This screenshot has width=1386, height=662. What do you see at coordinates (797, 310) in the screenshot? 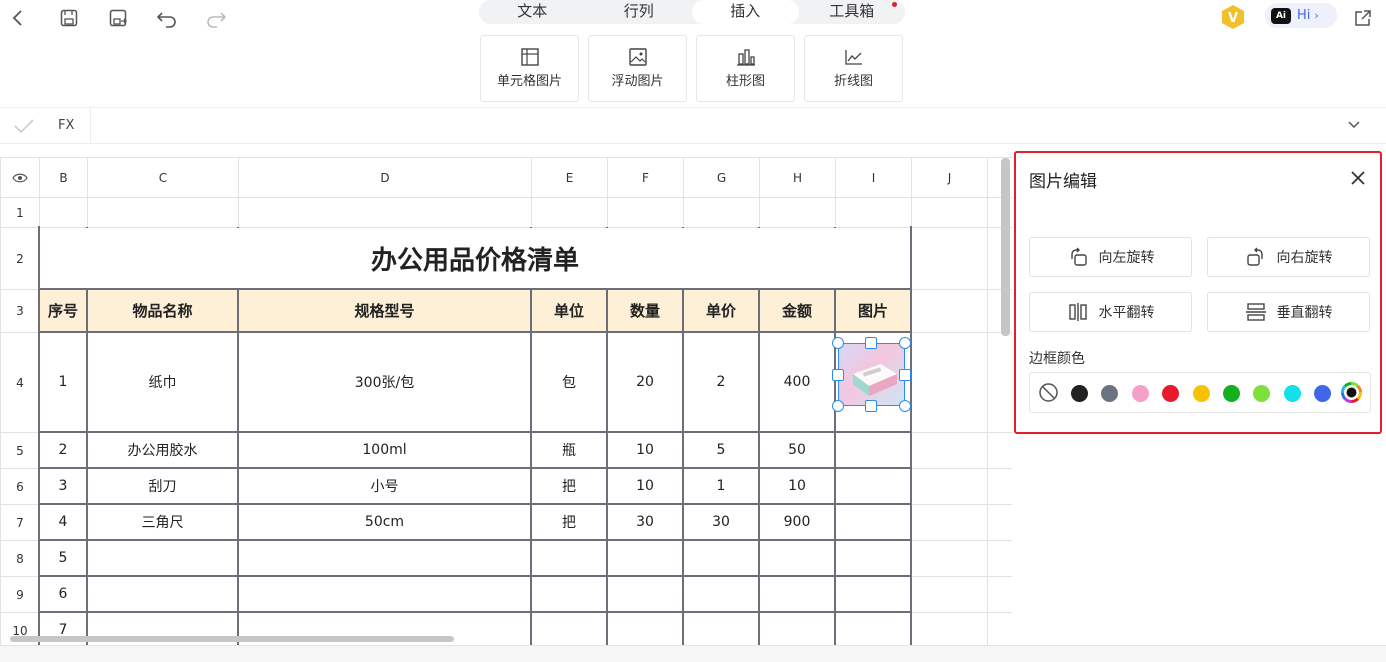
I see `table-header-cell: 金额` at bounding box center [797, 310].